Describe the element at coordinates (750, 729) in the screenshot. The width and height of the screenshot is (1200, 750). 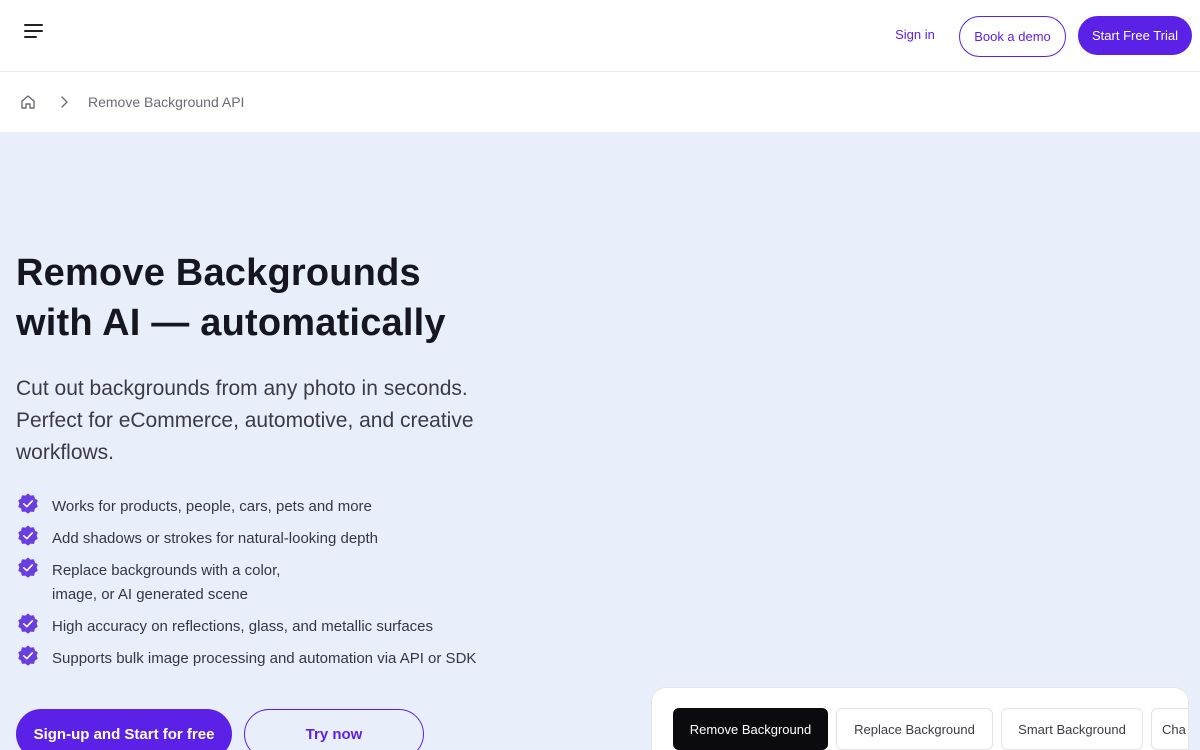
I see `tab-remove-background: Remove Background` at that location.